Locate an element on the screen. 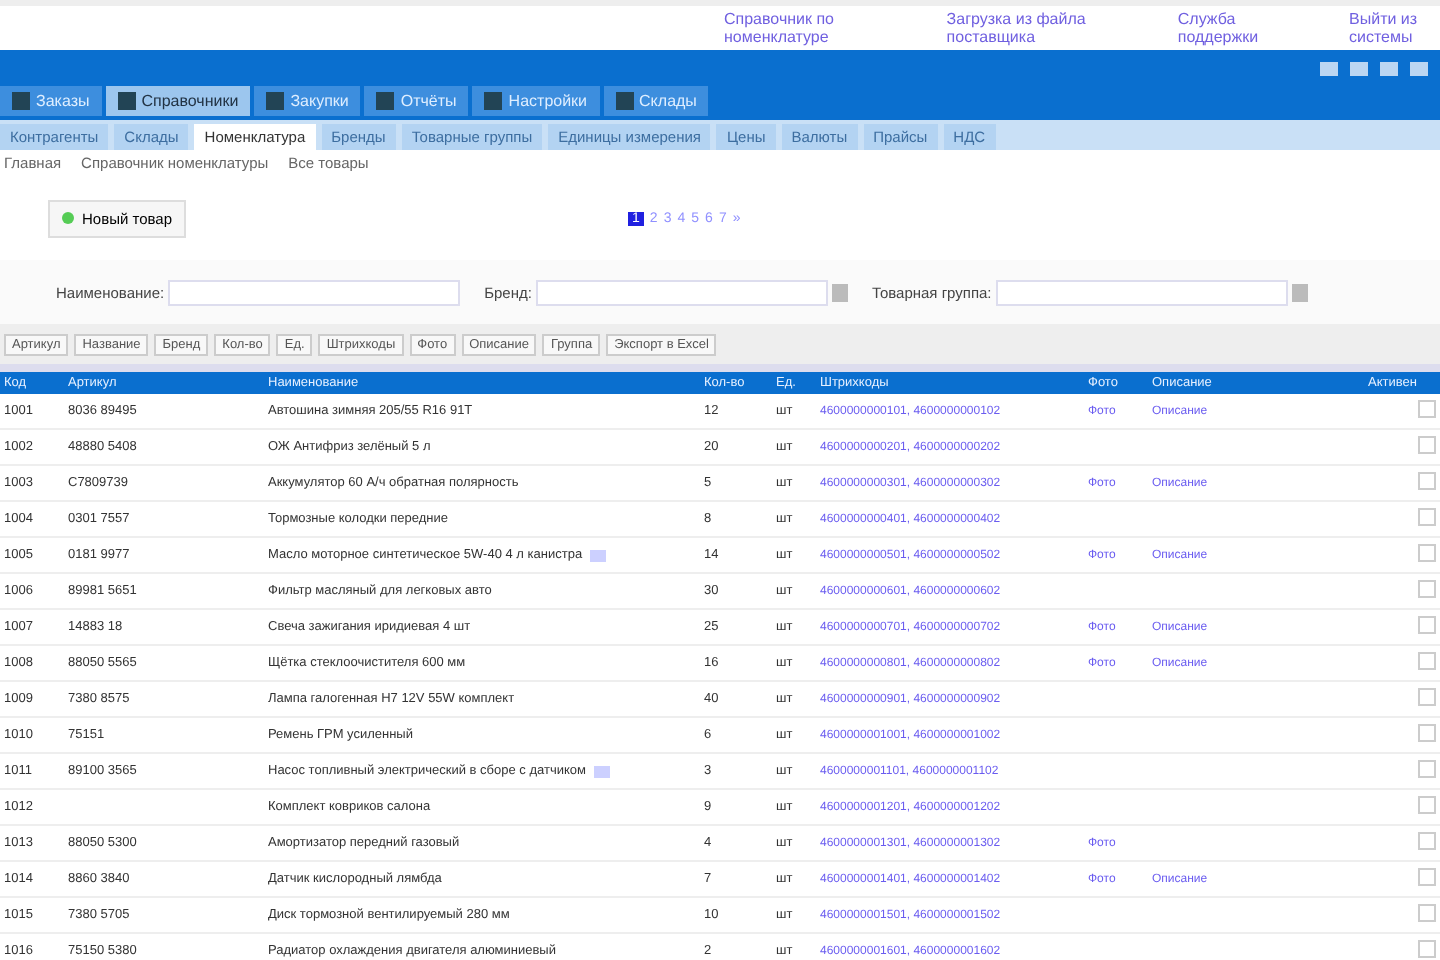 This screenshot has width=1440, height=960. main-tab: Склады is located at coordinates (656, 101).